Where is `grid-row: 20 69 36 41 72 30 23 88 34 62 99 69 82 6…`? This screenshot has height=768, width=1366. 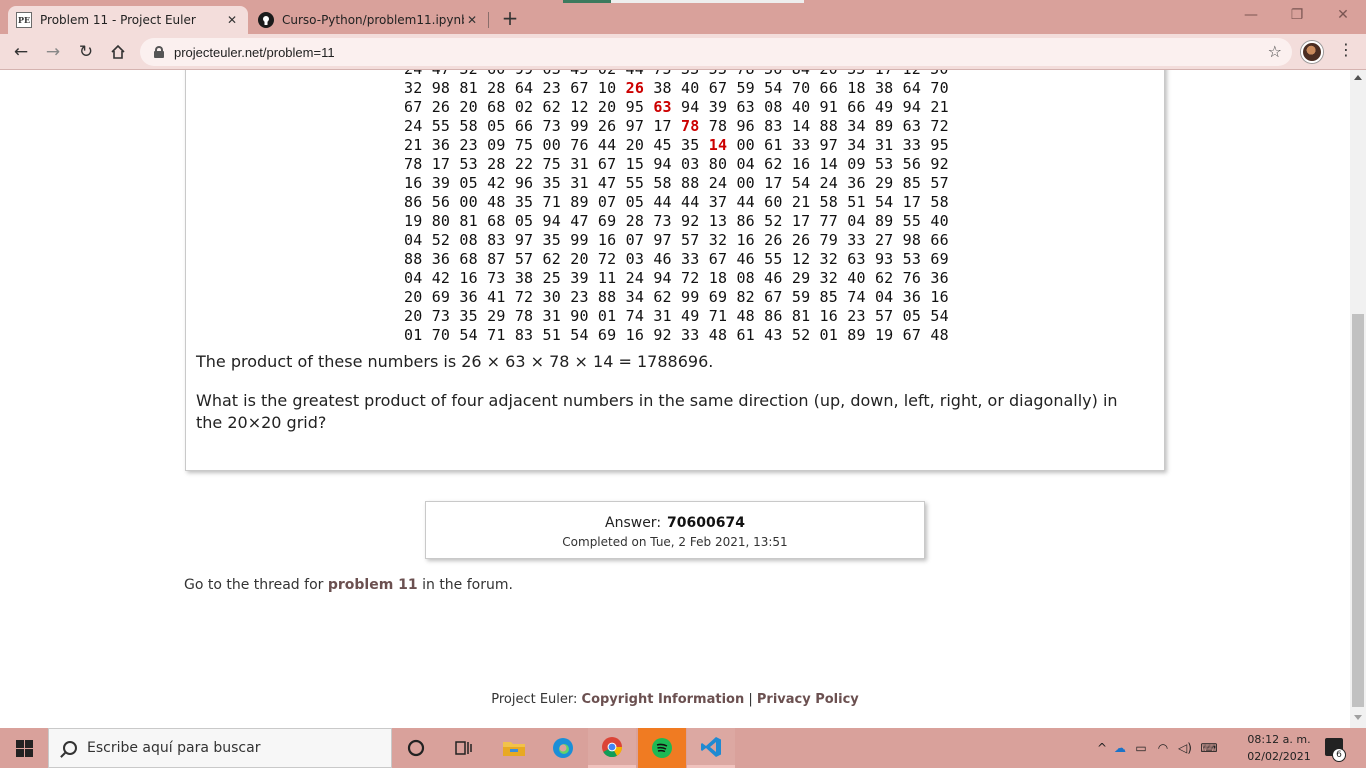
grid-row: 20 69 36 41 72 30 23 88 34 62 99 69 82 6… is located at coordinates (676, 297).